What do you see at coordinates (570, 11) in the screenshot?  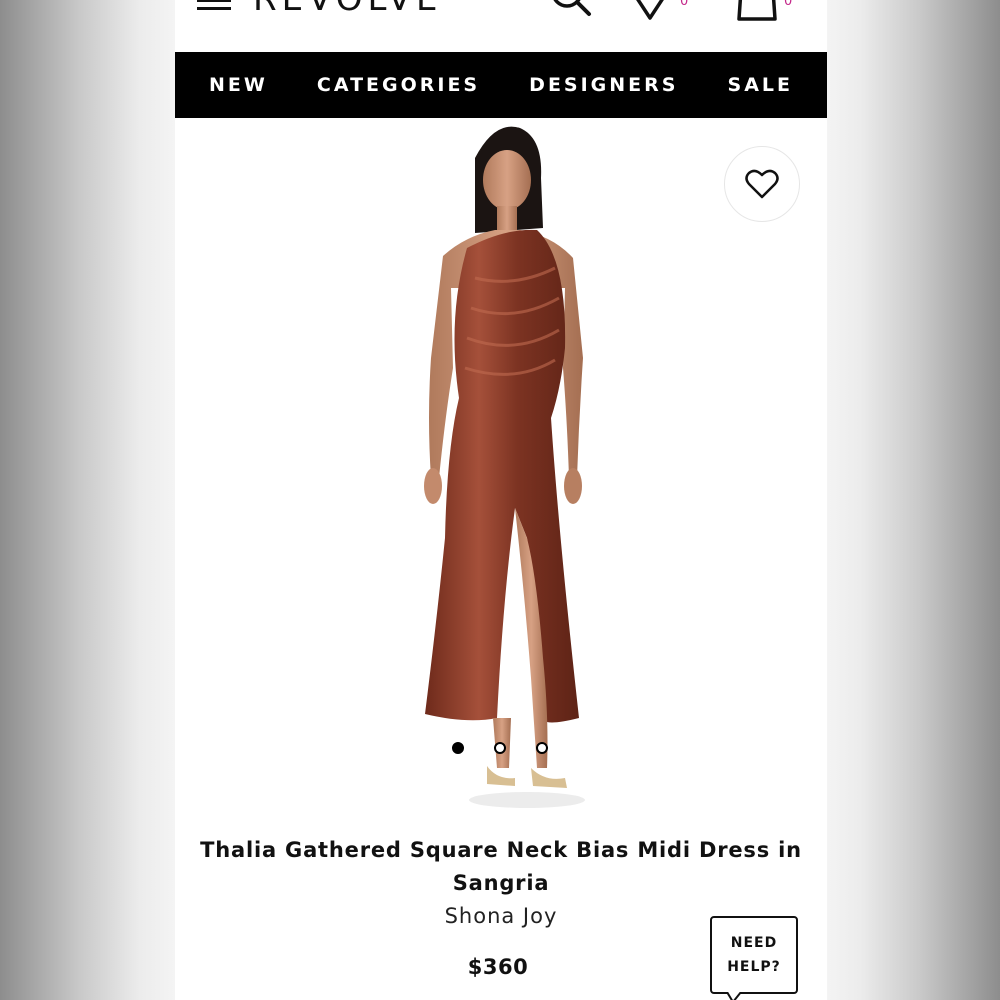 I see `search-icon` at bounding box center [570, 11].